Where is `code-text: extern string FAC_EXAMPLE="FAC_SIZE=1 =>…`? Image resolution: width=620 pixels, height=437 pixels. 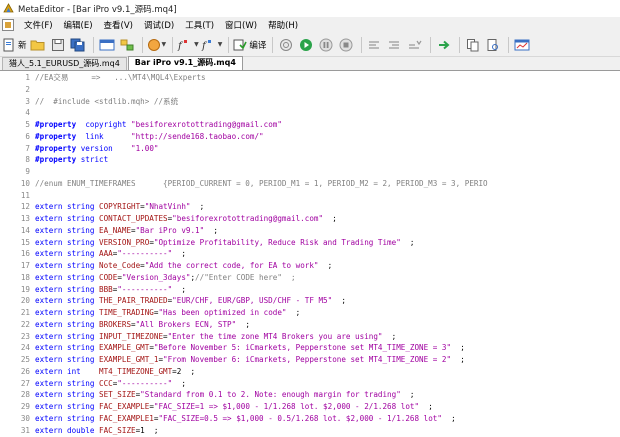 code-text: extern string FAC_EXAMPLE="FAC_SIZE=1 =>… is located at coordinates (231, 406).